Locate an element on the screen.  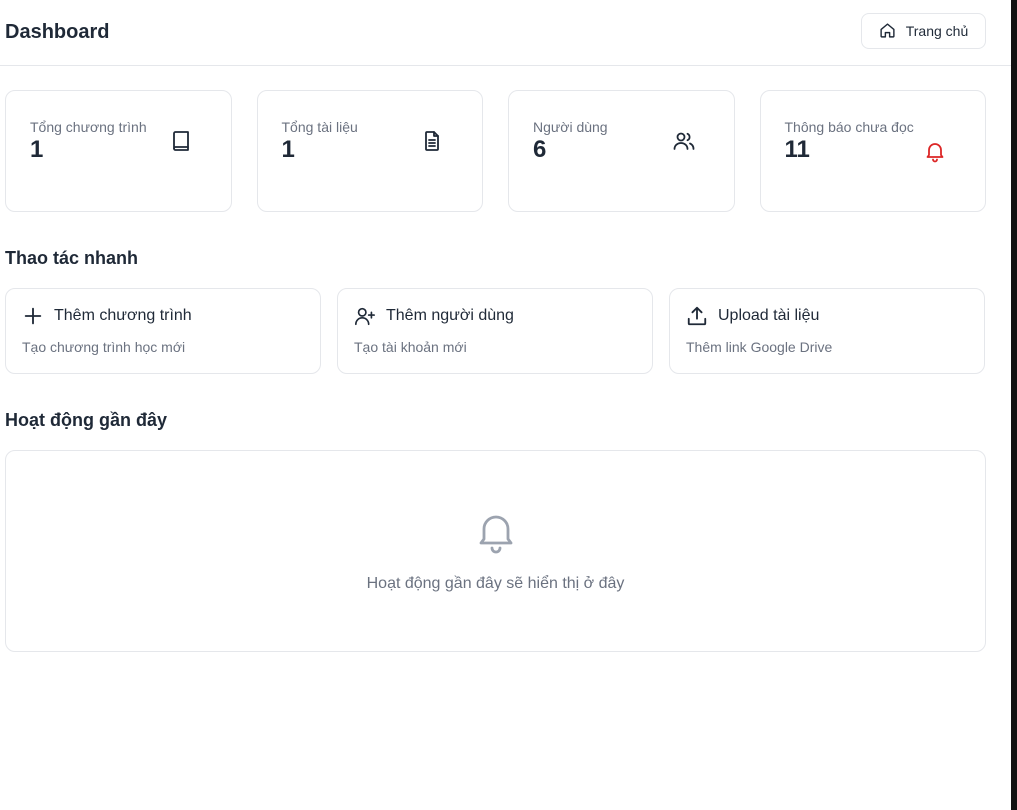
home-button: Trang chủ is located at coordinates (923, 30).